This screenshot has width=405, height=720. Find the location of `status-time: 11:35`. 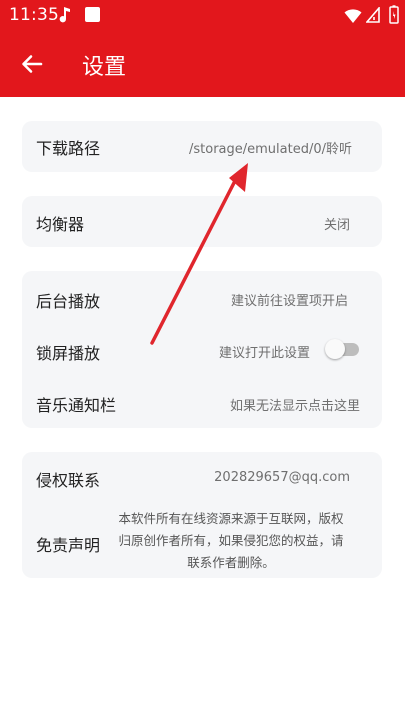

status-time: 11:35 is located at coordinates (34, 15).